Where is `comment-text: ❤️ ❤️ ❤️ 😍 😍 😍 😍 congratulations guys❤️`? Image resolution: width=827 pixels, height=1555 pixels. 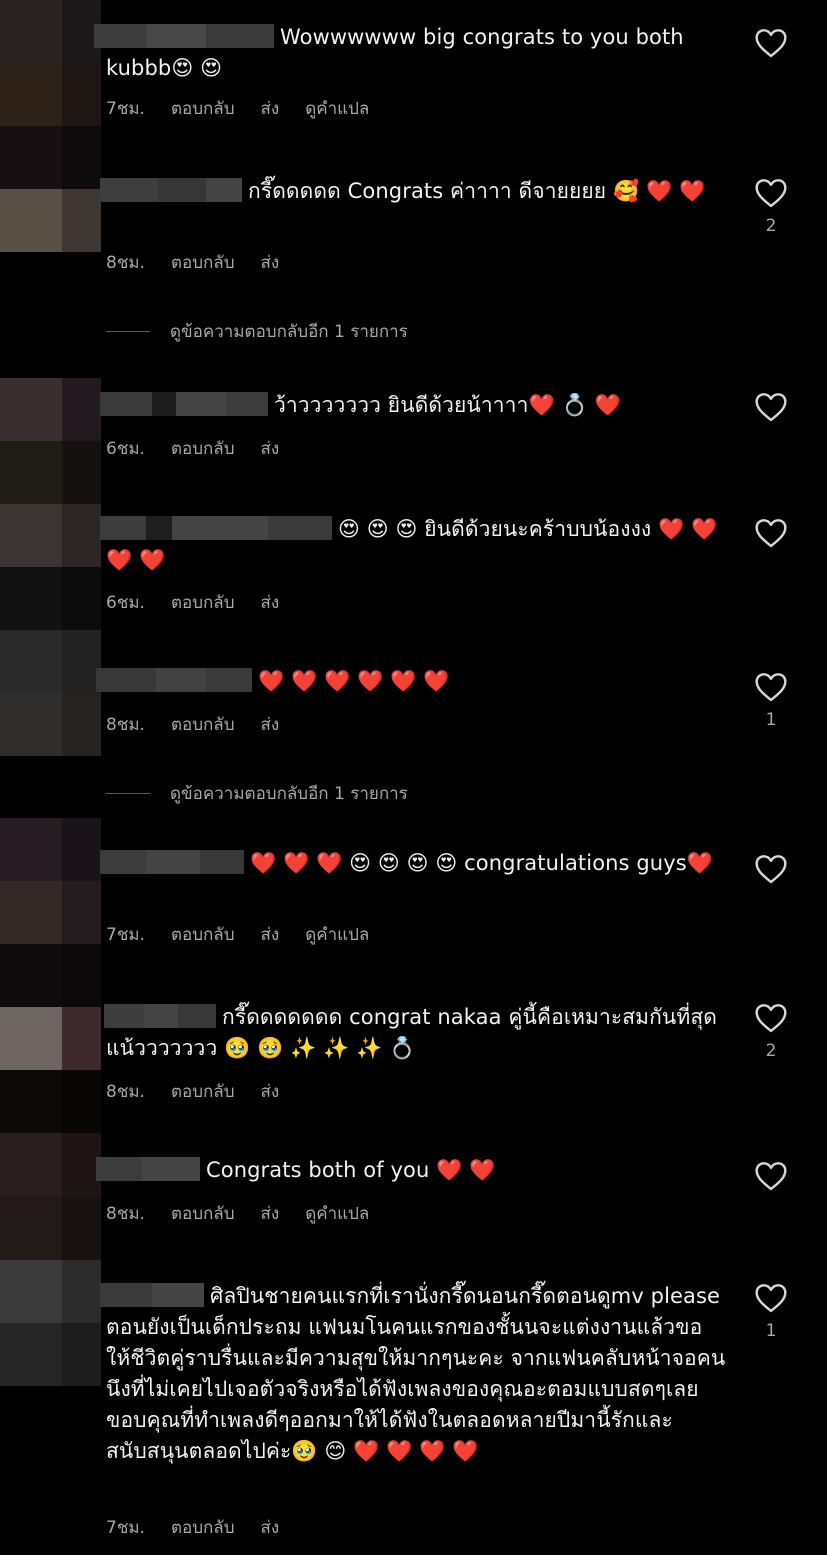 comment-text: ❤️ ❤️ ❤️ 😍 😍 😍 😍 congratulations guys❤️ is located at coordinates (482, 863).